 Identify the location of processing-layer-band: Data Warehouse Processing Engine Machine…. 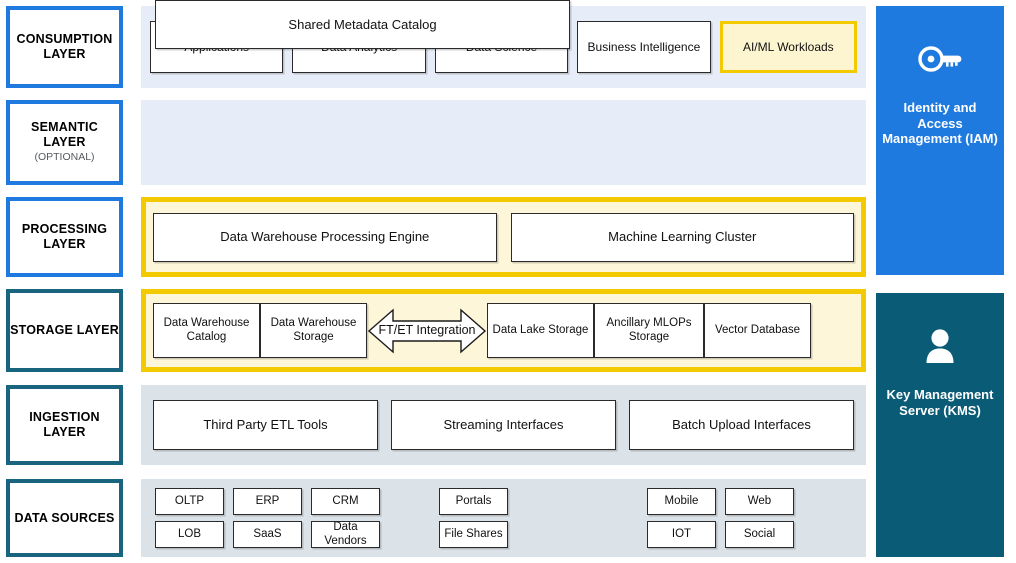
(503, 237).